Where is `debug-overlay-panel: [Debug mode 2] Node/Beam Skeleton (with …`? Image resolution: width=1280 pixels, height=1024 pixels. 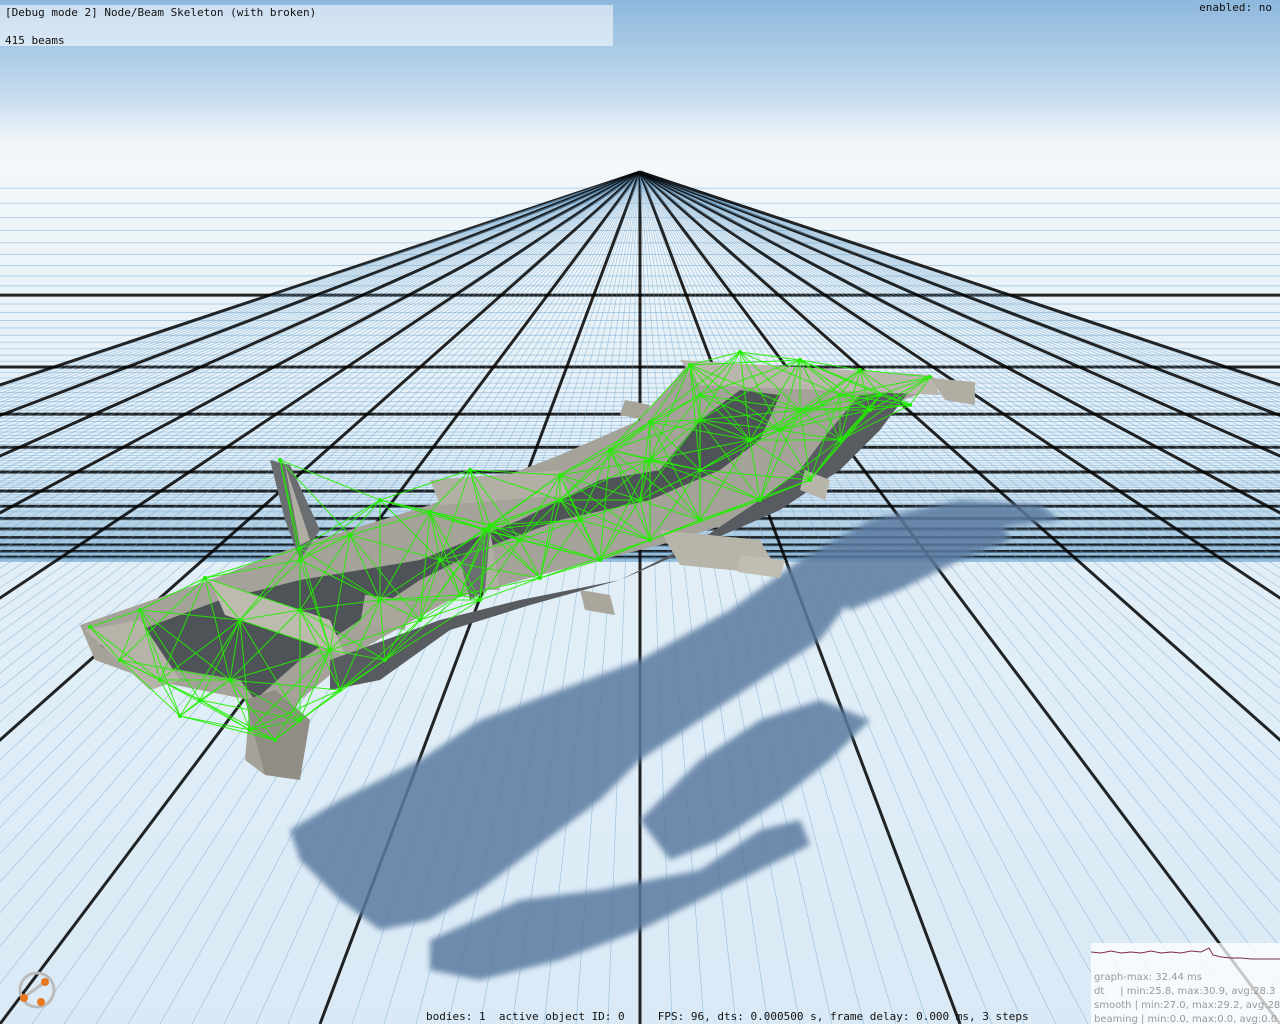
debug-overlay-panel: [Debug mode 2] Node/Beam Skeleton (with … is located at coordinates (306, 26).